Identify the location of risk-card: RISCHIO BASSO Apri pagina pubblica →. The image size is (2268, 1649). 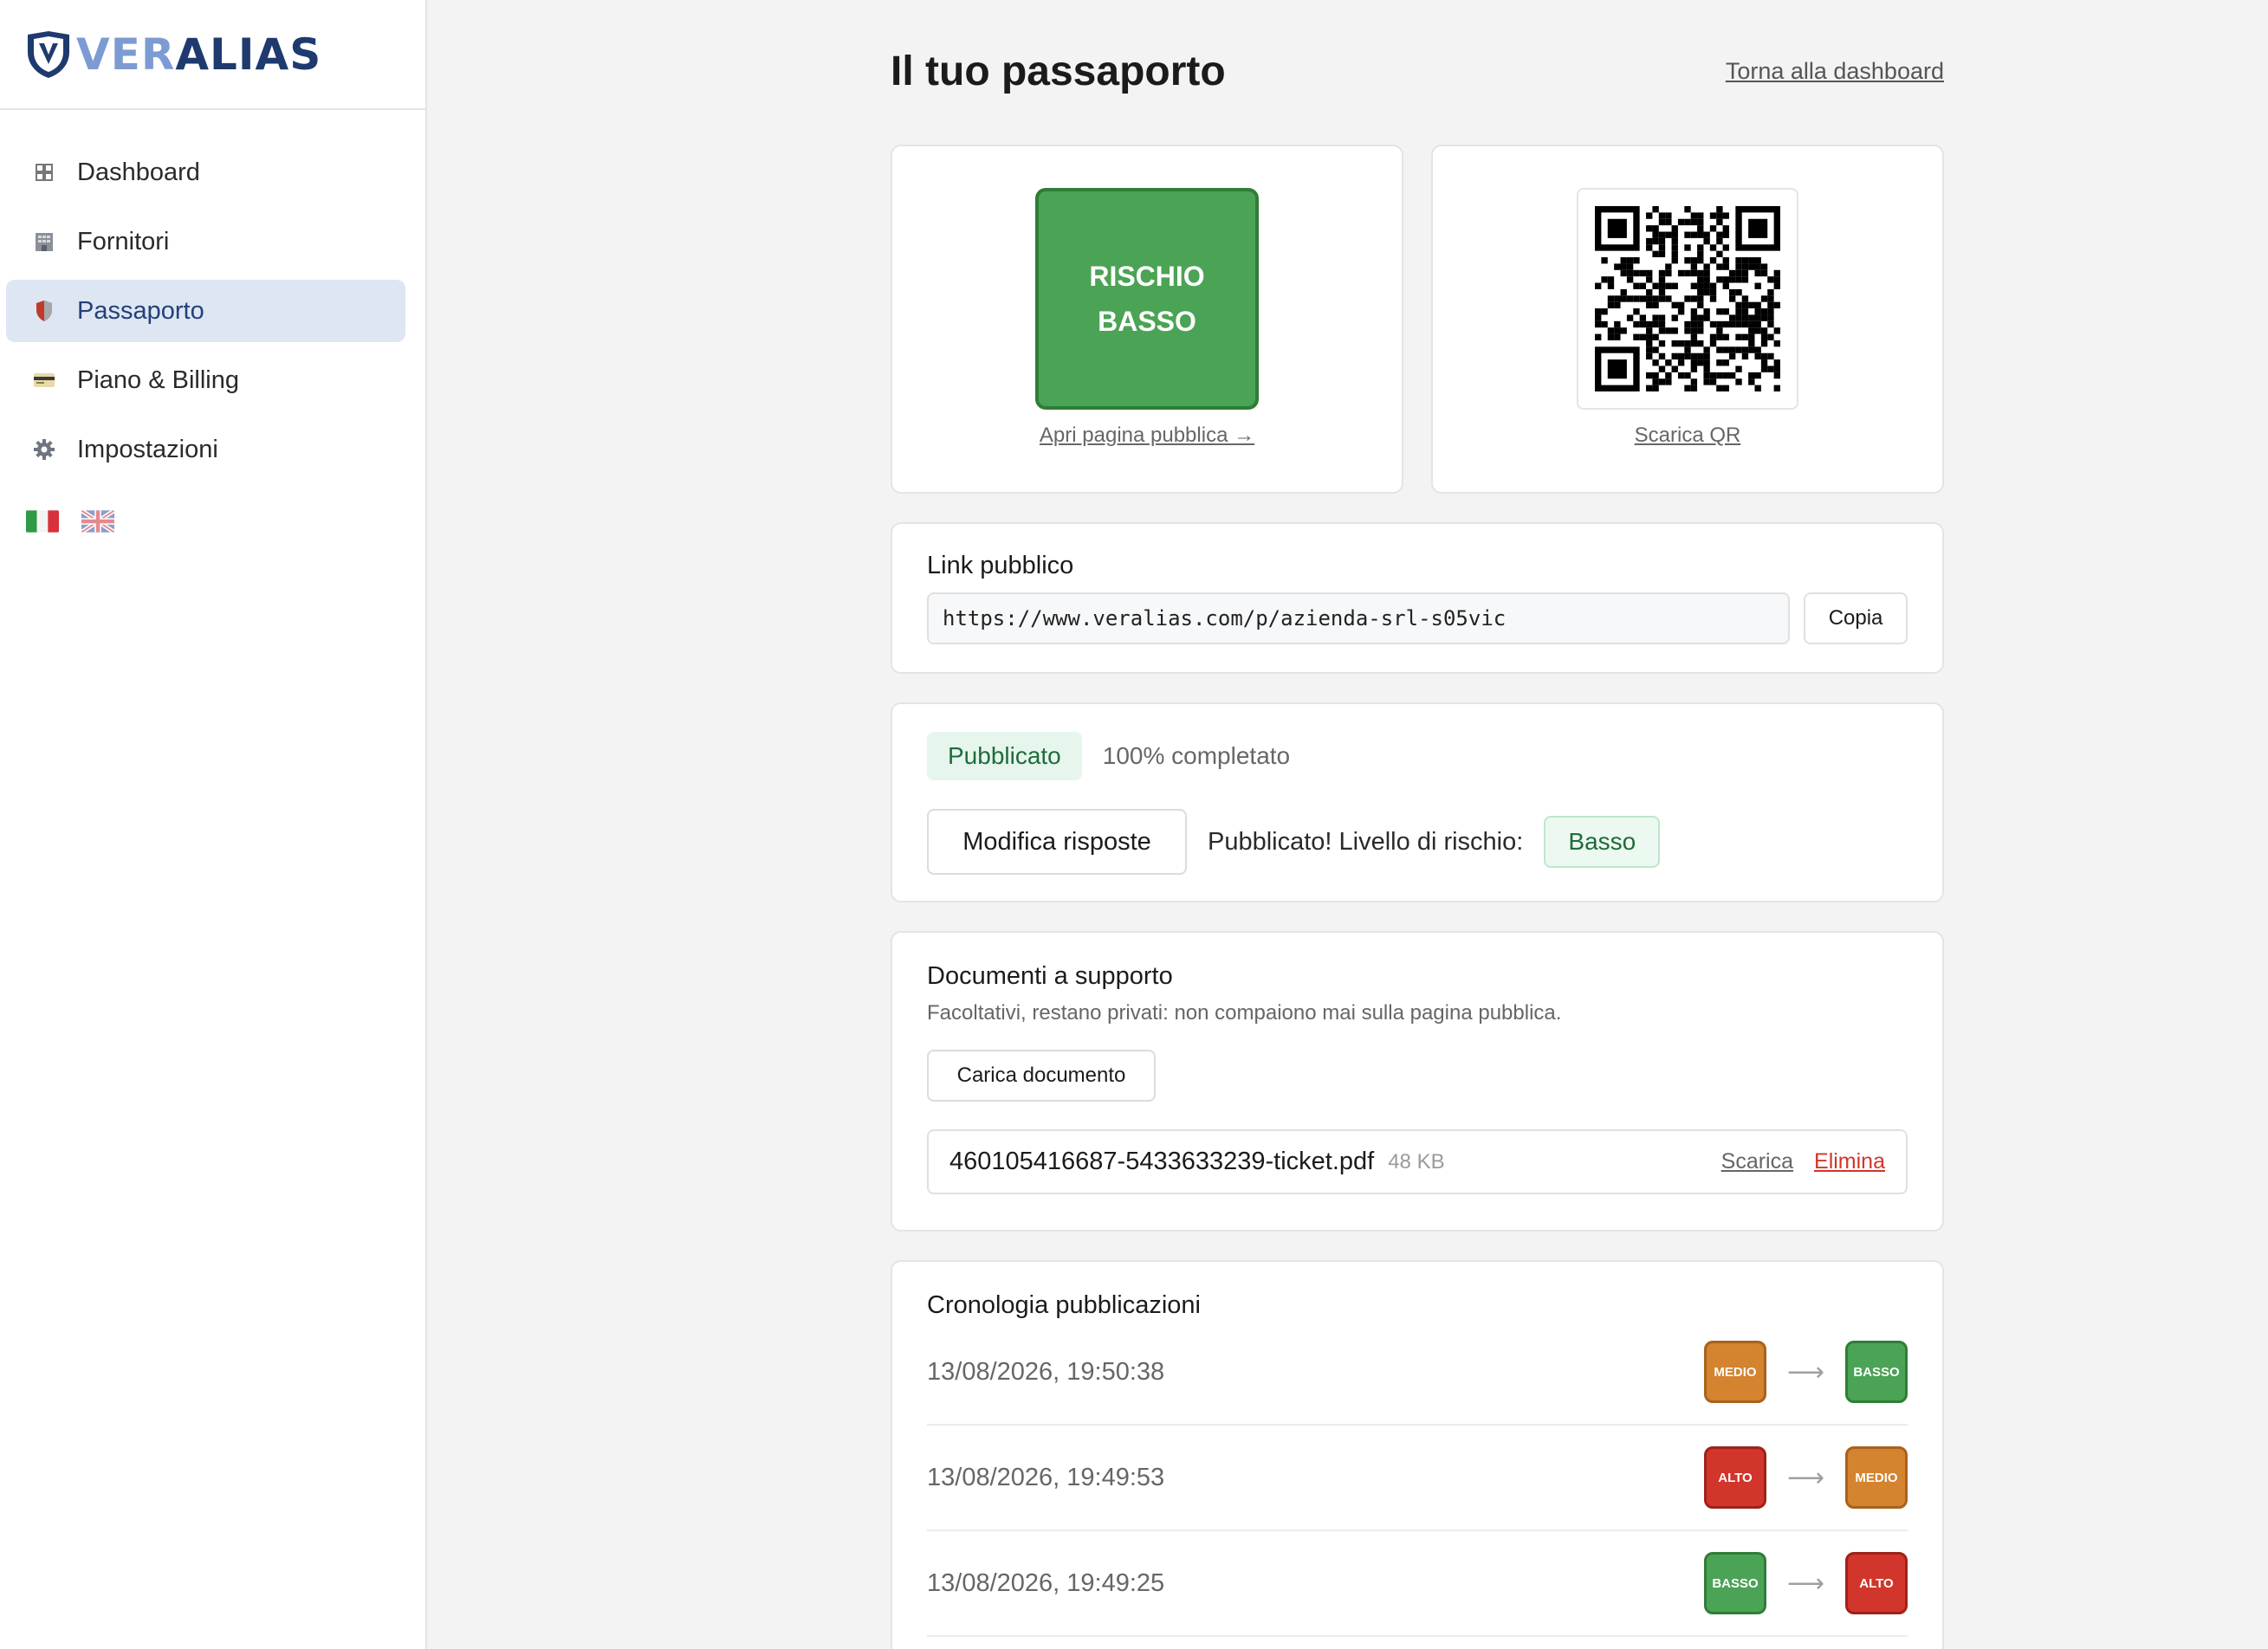
(1147, 319).